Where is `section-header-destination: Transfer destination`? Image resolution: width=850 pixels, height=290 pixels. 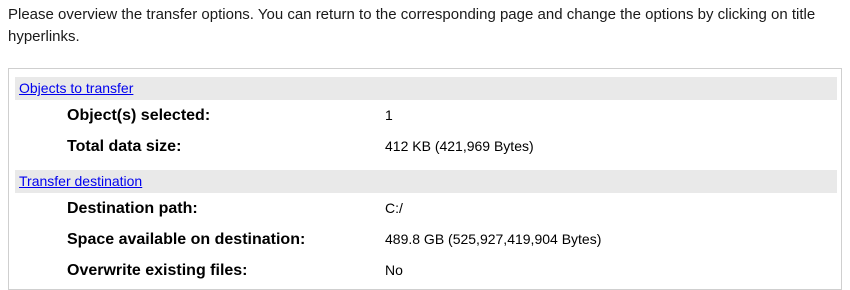
section-header-destination: Transfer destination is located at coordinates (426, 181).